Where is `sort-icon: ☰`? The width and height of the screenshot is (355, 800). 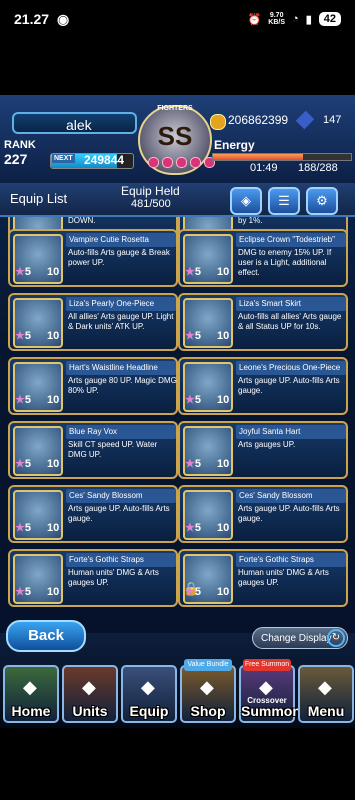
sort-icon: ☰ is located at coordinates (284, 200).